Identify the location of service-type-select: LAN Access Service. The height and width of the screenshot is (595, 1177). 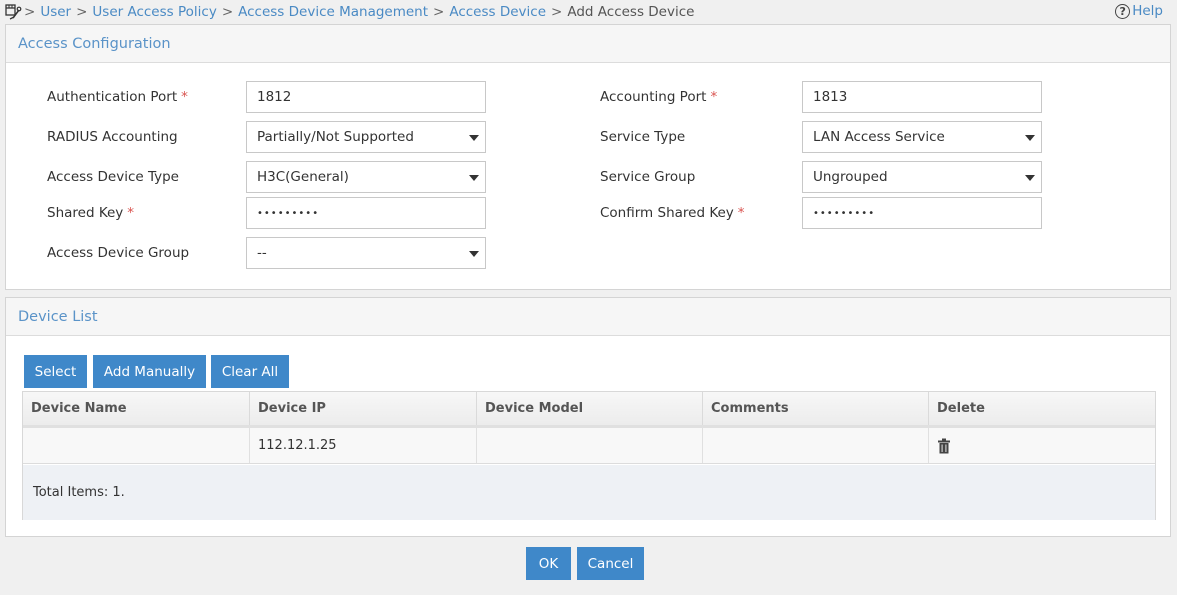
(922, 137).